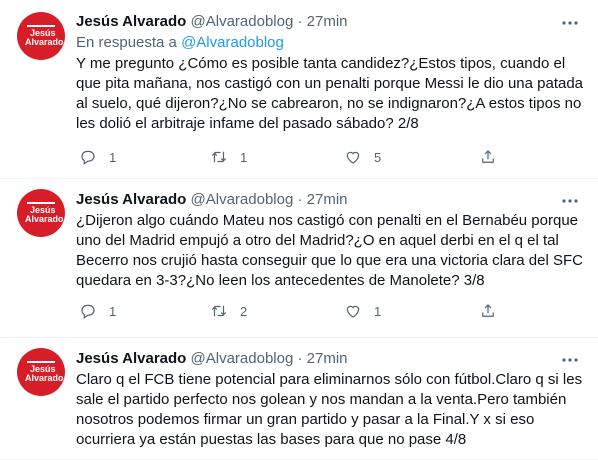  I want to click on like-button: 5, so click(362, 157).